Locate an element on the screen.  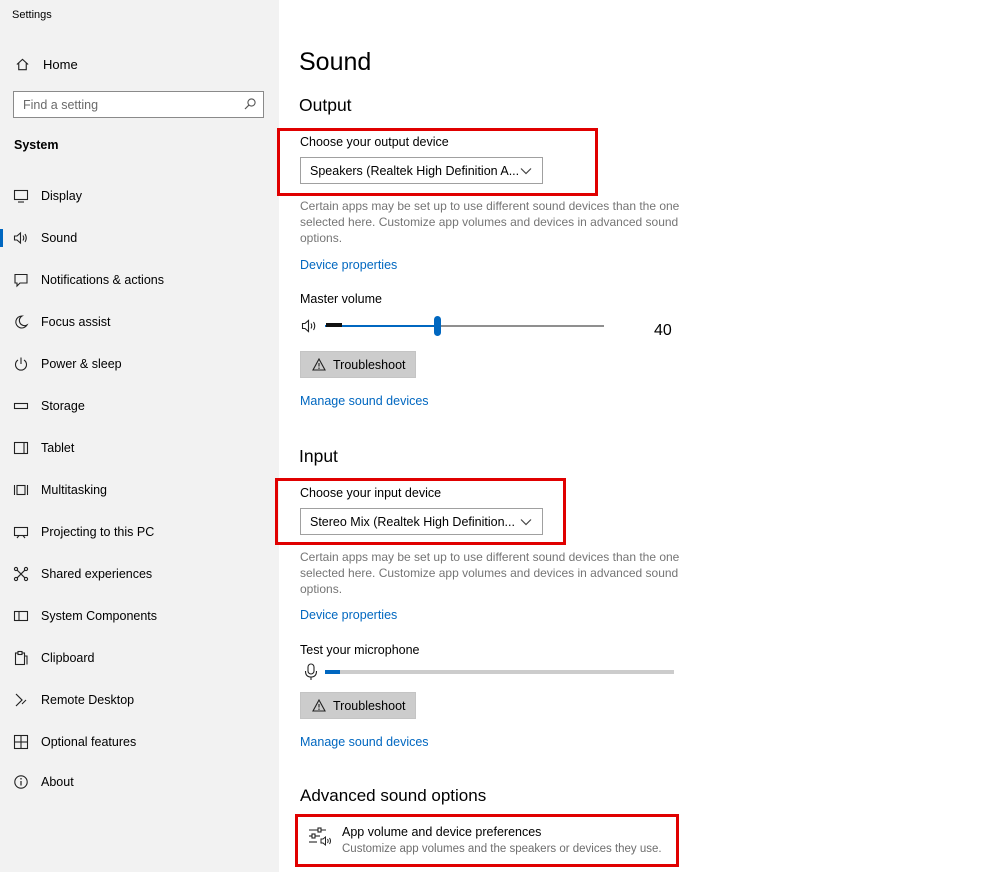
info-icon is located at coordinates (21, 782).